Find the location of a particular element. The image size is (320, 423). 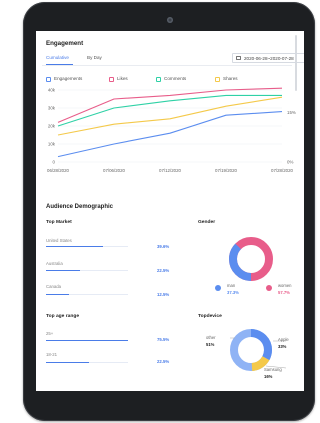

device-pct-other: 51% is located at coordinates (210, 344).